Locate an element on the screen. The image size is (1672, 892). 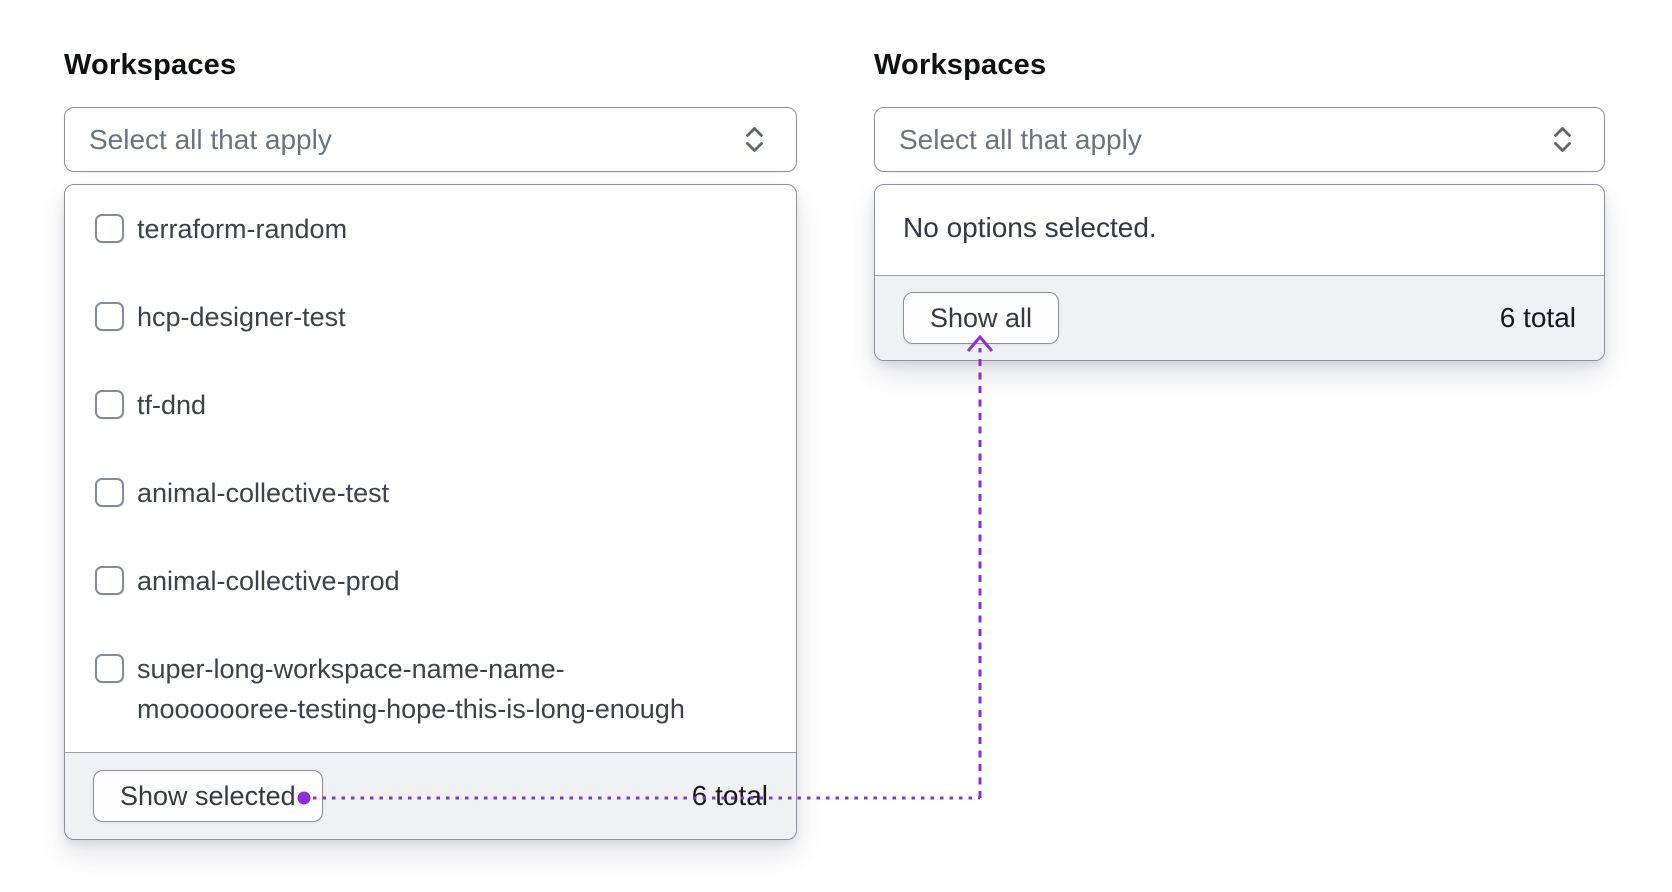
option-row: animal-collective-test is located at coordinates (431, 493).